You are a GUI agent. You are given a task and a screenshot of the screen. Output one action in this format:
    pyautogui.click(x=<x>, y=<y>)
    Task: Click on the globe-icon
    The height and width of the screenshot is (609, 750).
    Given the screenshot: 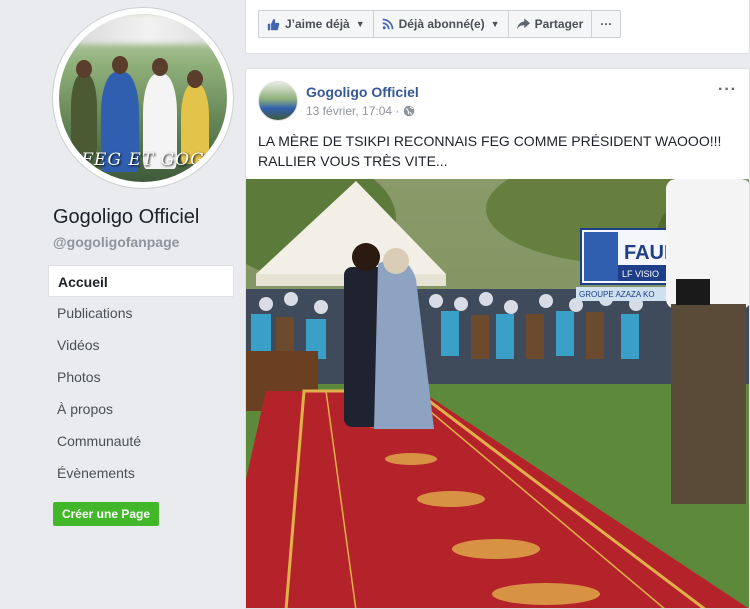 What is the action you would take?
    pyautogui.click(x=409, y=111)
    